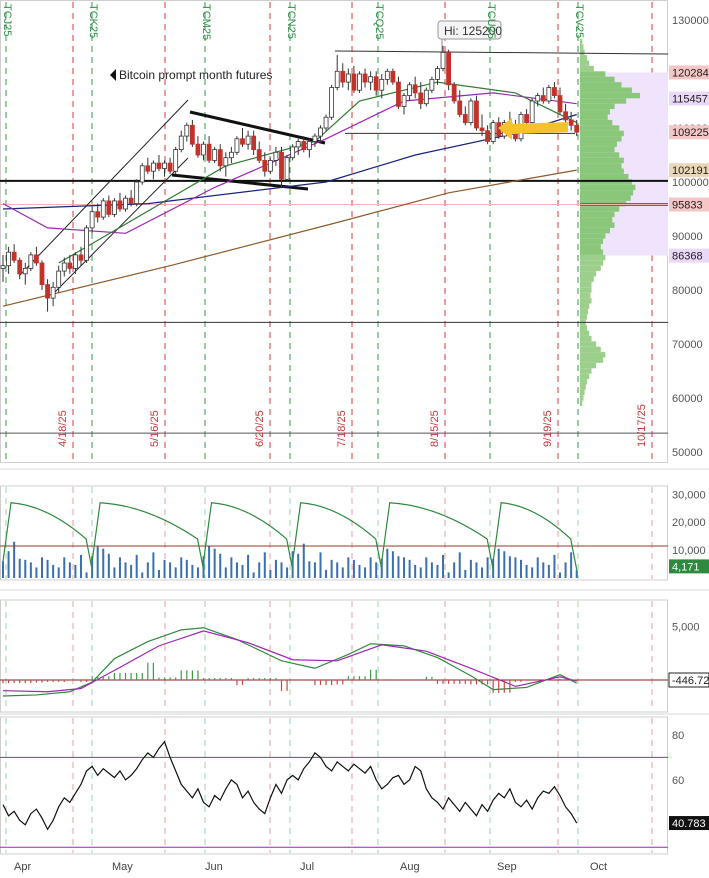 The width and height of the screenshot is (709, 878). Describe the element at coordinates (435, 428) in the screenshot. I see `expiry-label: 8/15/25` at that location.